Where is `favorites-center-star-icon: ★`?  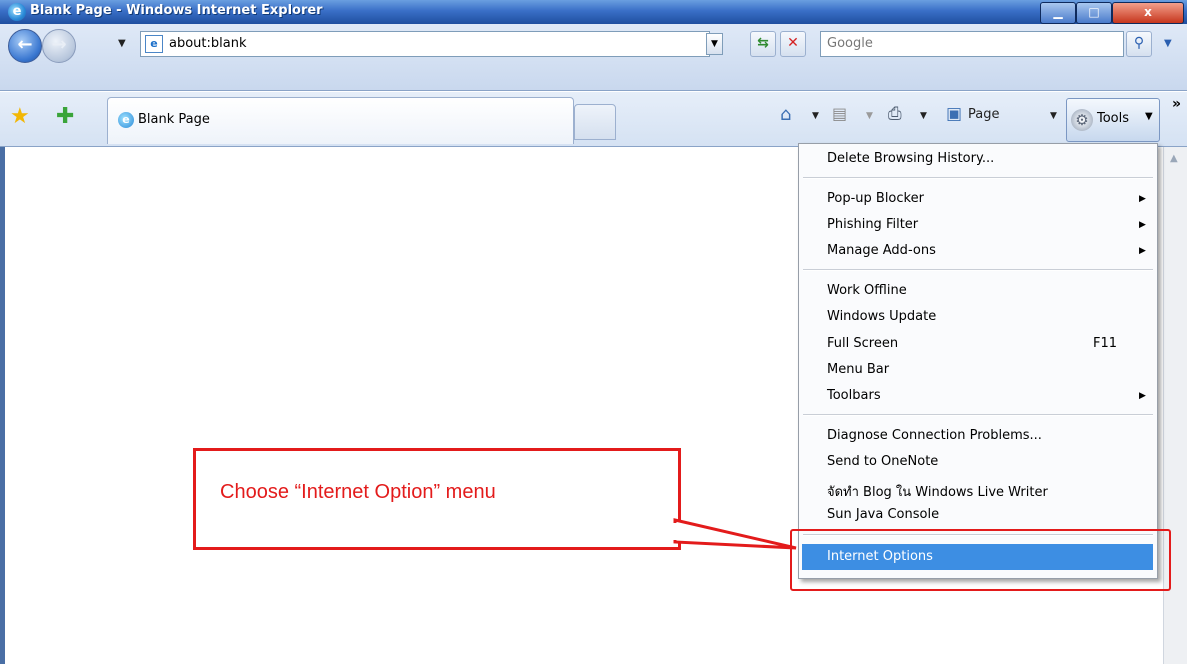 favorites-center-star-icon: ★ is located at coordinates (20, 116).